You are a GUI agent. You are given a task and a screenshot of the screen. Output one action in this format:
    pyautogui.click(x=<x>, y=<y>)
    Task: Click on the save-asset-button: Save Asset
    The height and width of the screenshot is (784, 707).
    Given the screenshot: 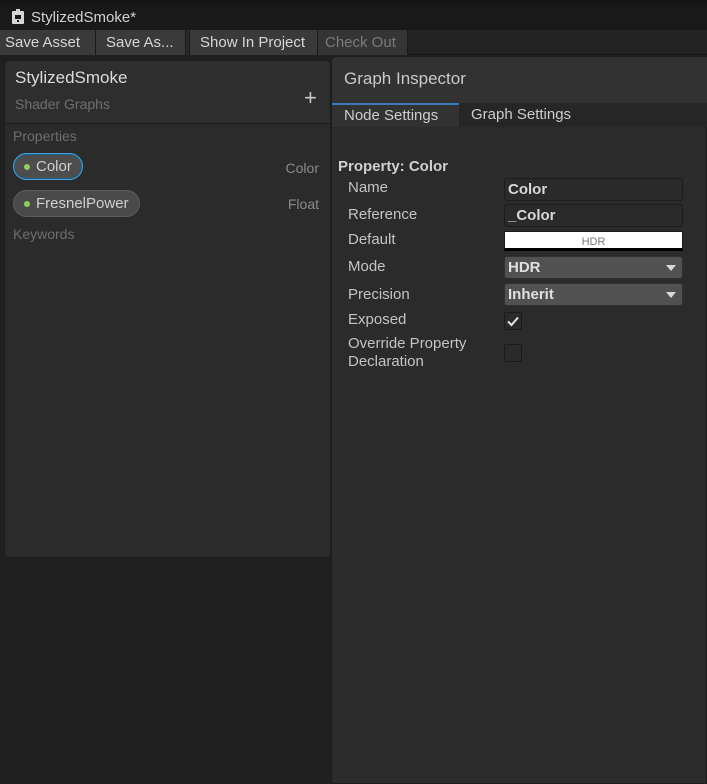 What is the action you would take?
    pyautogui.click(x=48, y=42)
    